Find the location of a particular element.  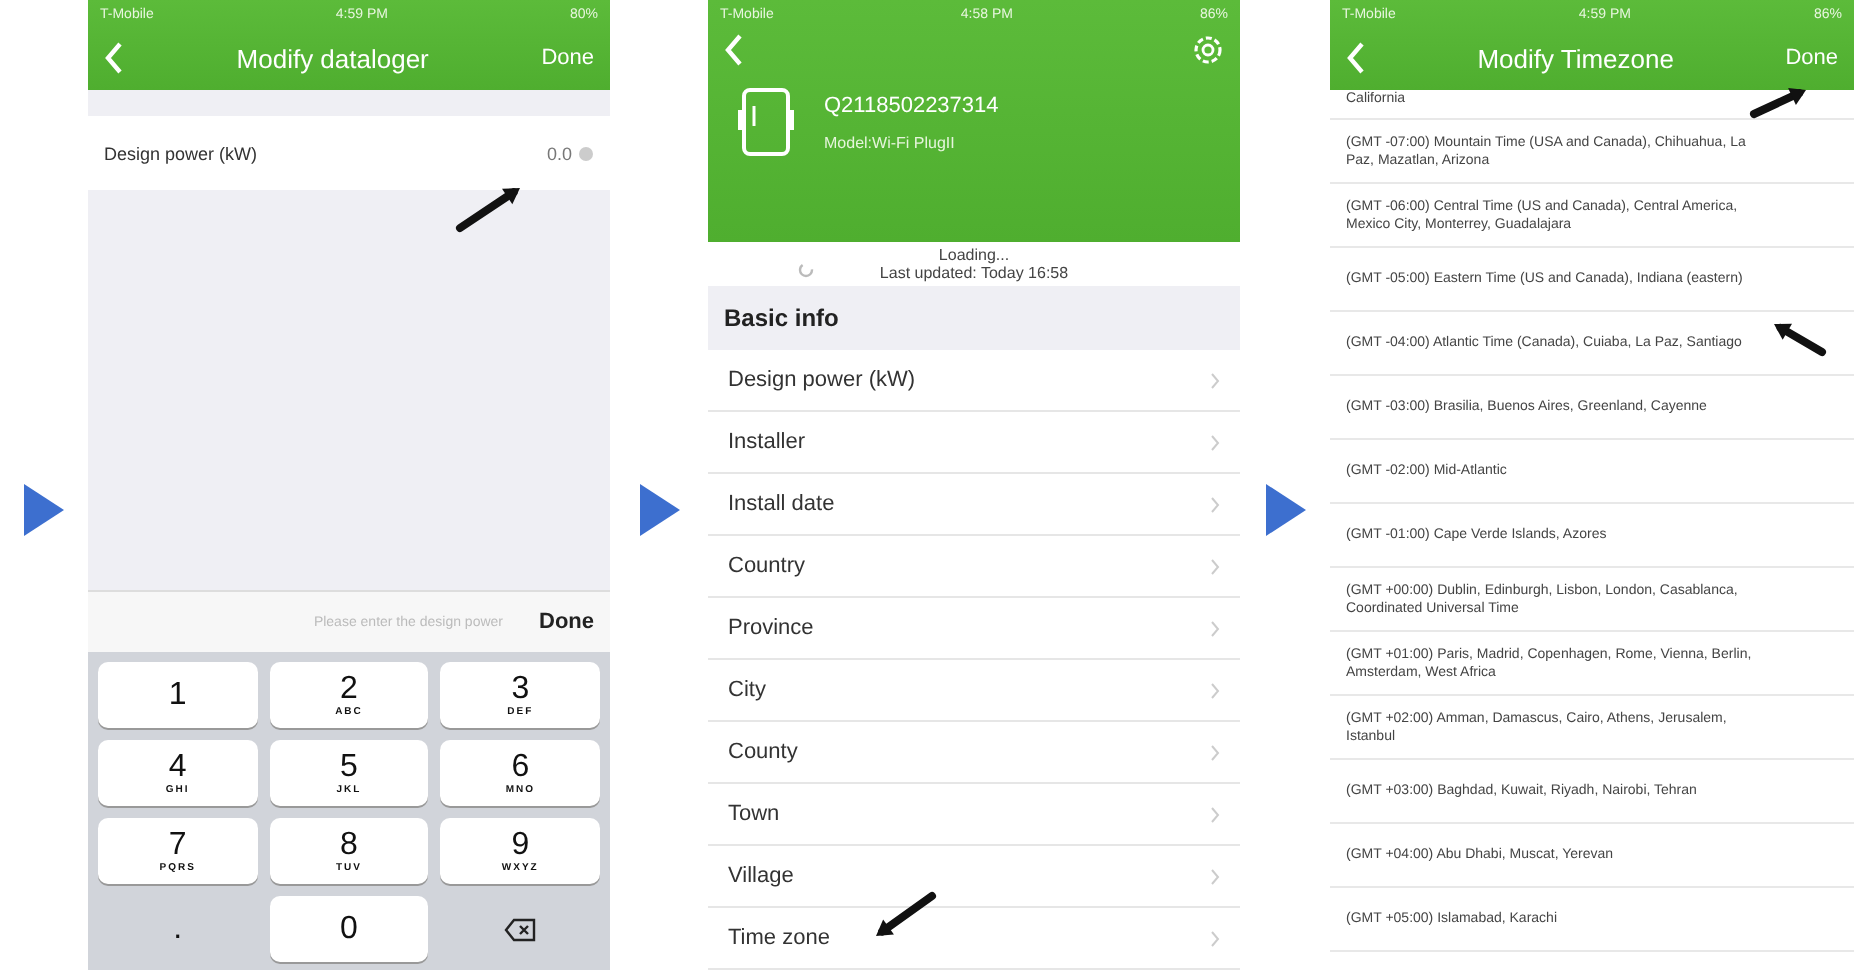

key: . is located at coordinates (178, 929).